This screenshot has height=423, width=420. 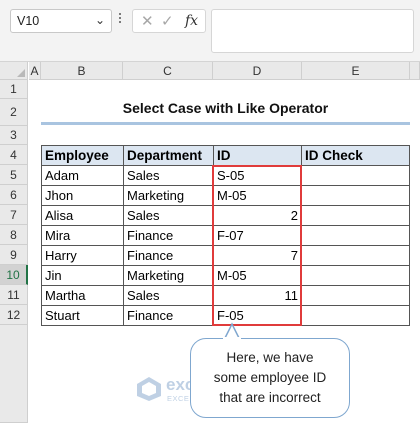 What do you see at coordinates (14, 135) in the screenshot?
I see `row-header-3: 3` at bounding box center [14, 135].